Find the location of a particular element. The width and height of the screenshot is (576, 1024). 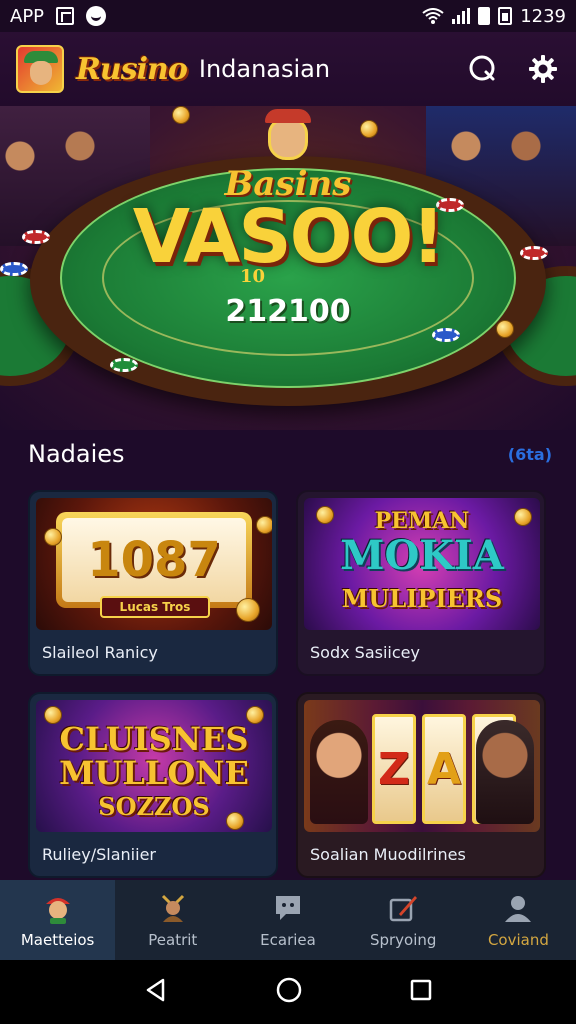

game-card: 1087 Lucas Tros Slaileol Ranicy is located at coordinates (153, 583).